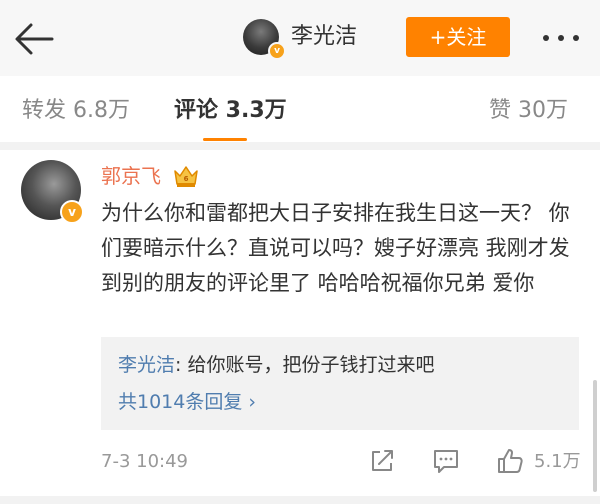 The width and height of the screenshot is (600, 504). What do you see at coordinates (308, 365) in the screenshot?
I see `reply-text: 给你账号，把份子钱打过来吧` at bounding box center [308, 365].